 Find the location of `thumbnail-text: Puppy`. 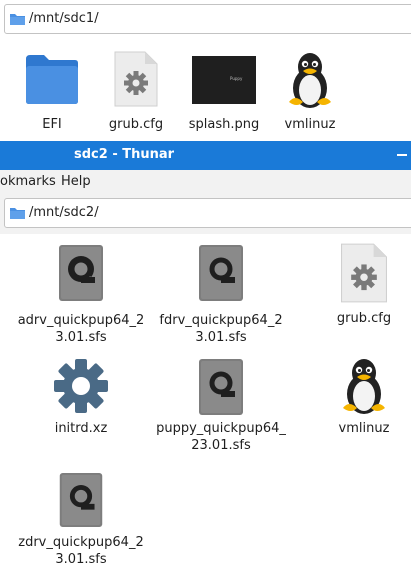

thumbnail-text: Puppy is located at coordinates (236, 78).